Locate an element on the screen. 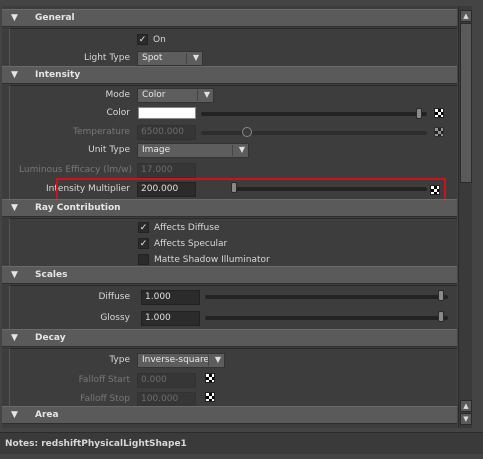 The height and width of the screenshot is (459, 483). section-title-ray-contribution: Ray Contribution is located at coordinates (78, 208).